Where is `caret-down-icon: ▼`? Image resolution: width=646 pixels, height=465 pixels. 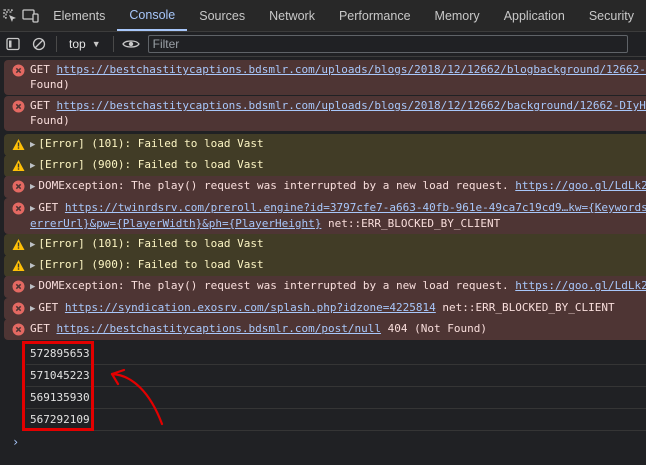 caret-down-icon: ▼ is located at coordinates (96, 44).